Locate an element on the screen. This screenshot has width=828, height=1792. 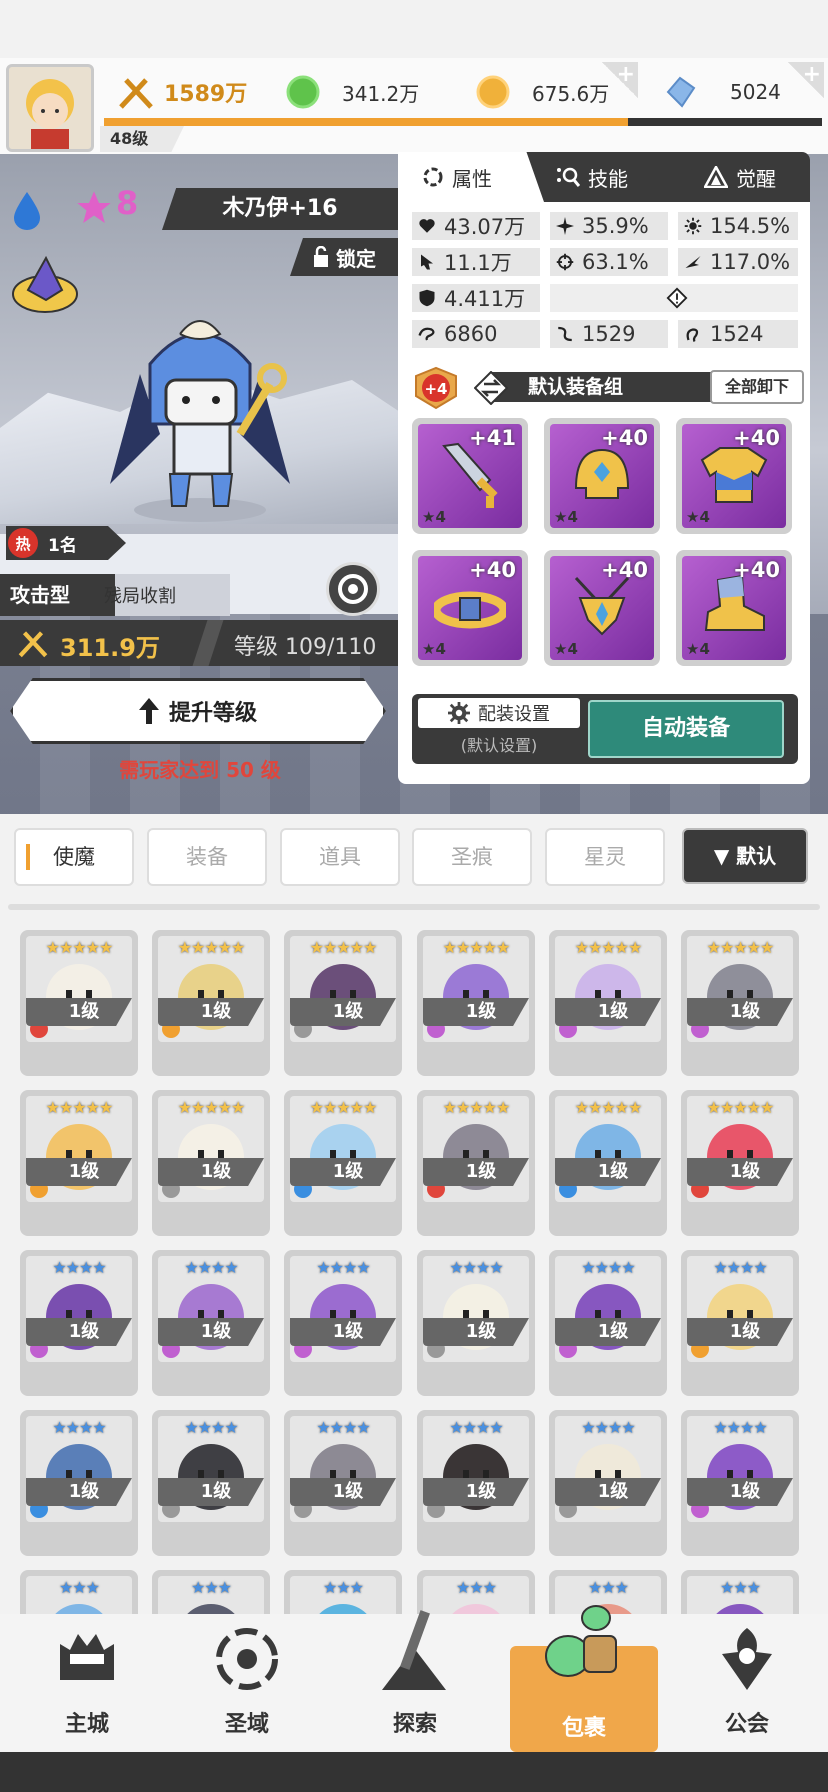
top-resource-bar: 1589万 341.2万 675.6万 + 5024 + 48级 is located at coordinates (414, 106).